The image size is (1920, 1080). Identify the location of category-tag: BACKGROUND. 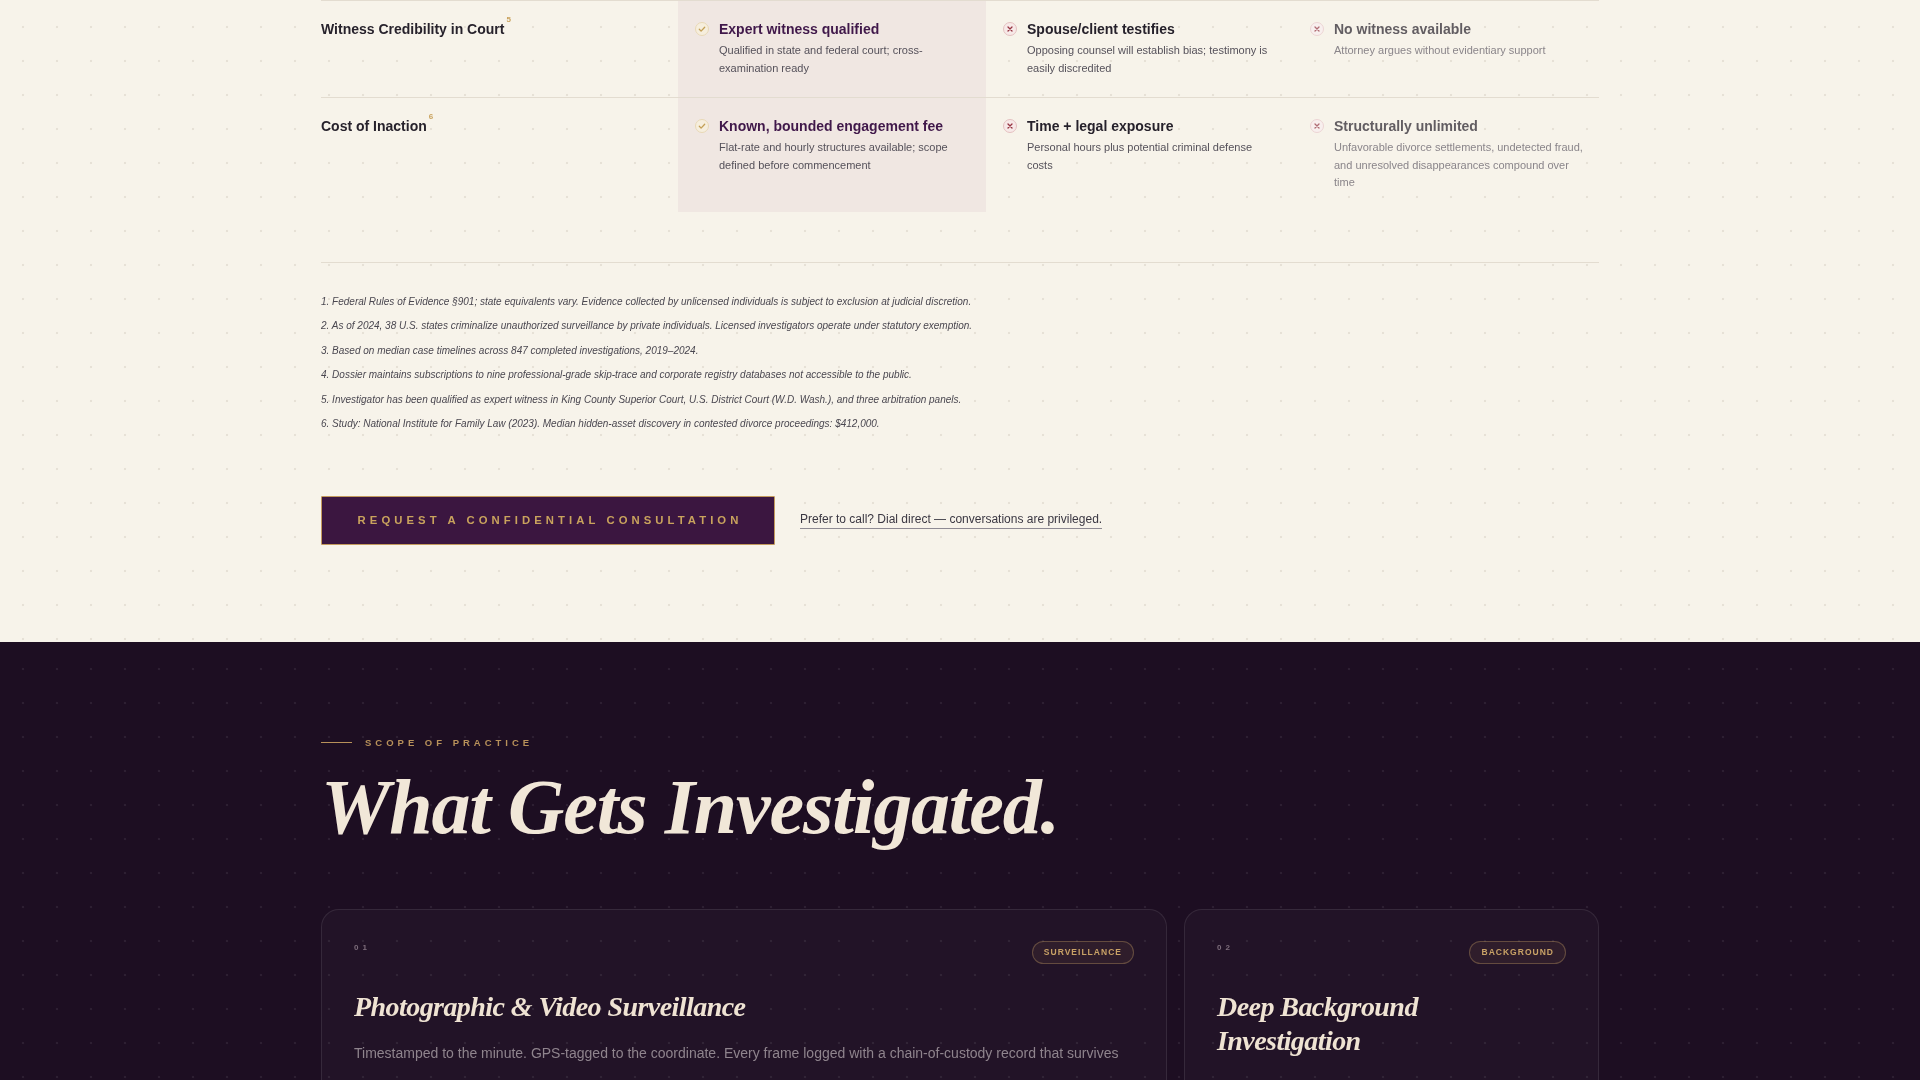
(1517, 952).